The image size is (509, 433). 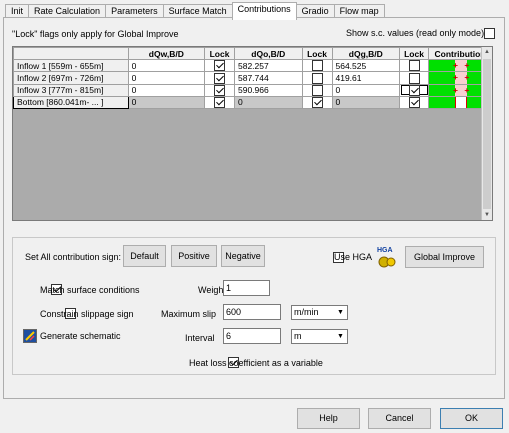 What do you see at coordinates (353, 257) in the screenshot?
I see `use-hga-label: Use HGA` at bounding box center [353, 257].